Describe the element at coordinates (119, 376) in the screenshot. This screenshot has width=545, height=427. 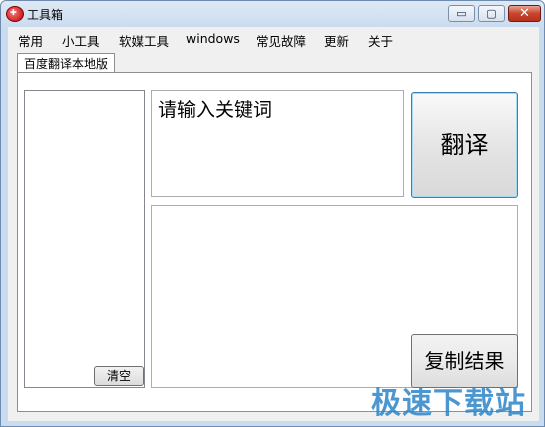
I see `clear-button: 清空` at that location.